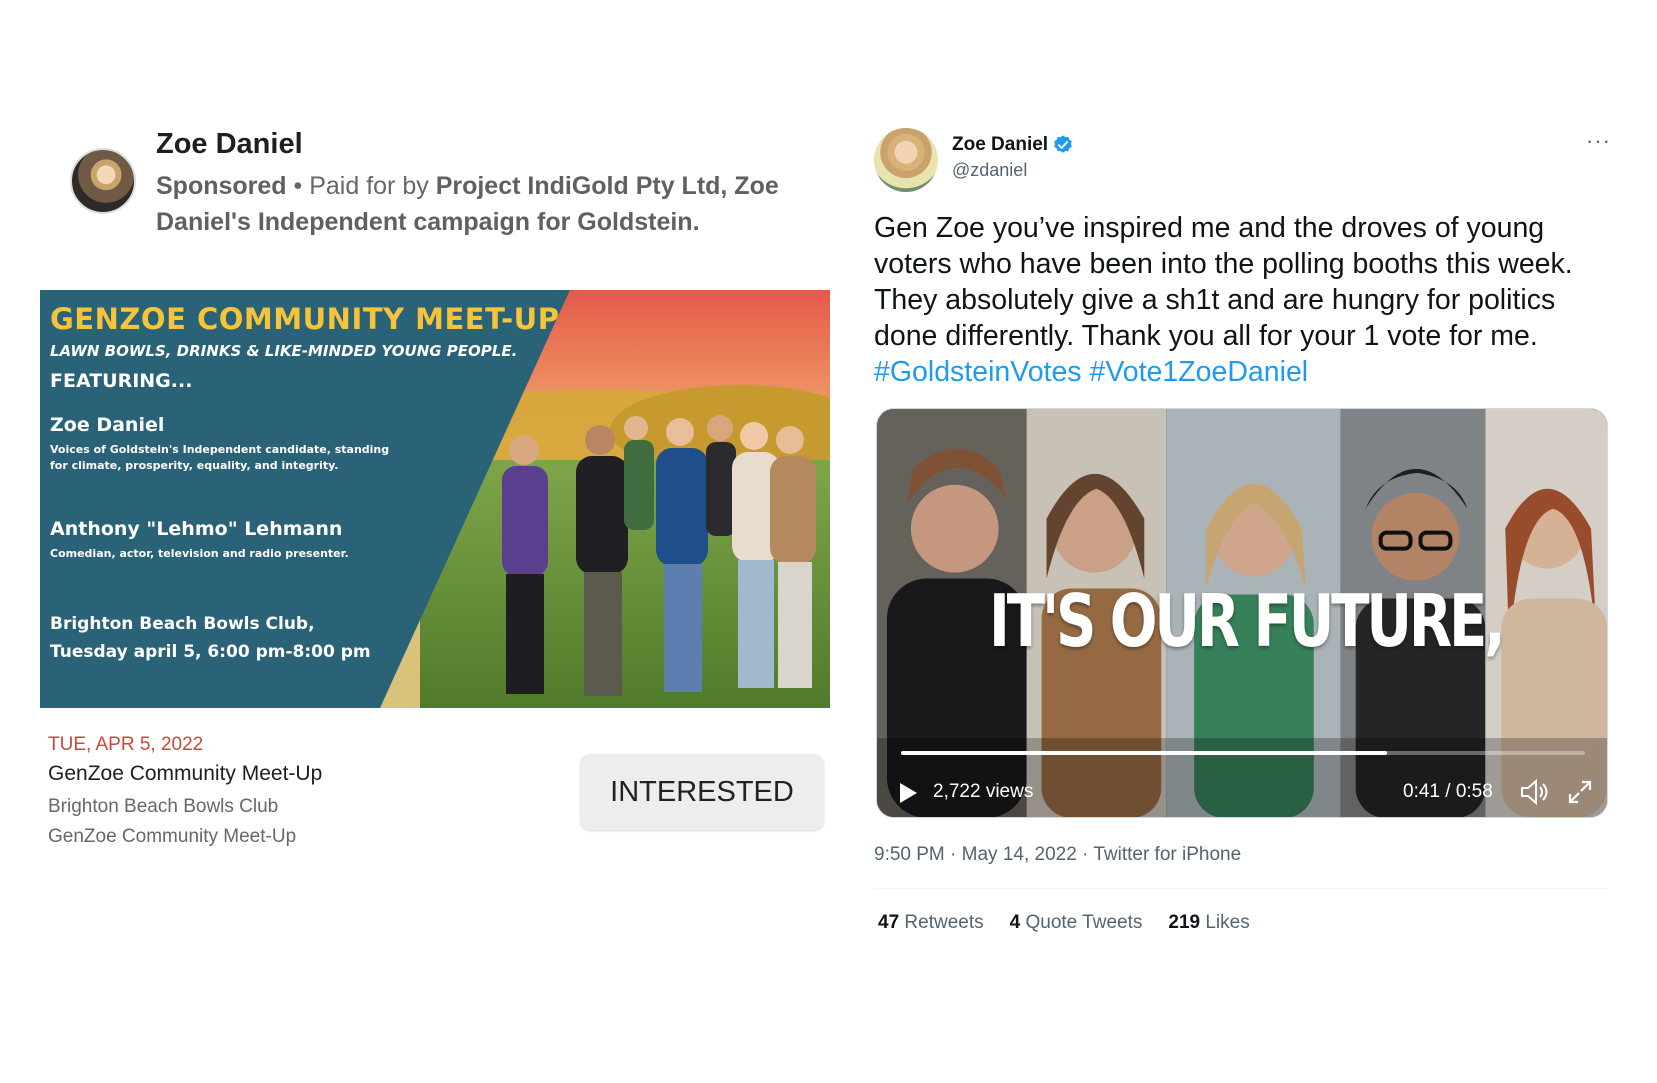  I want to click on event-location: Brighton Beach Bowls Club, so click(163, 806).